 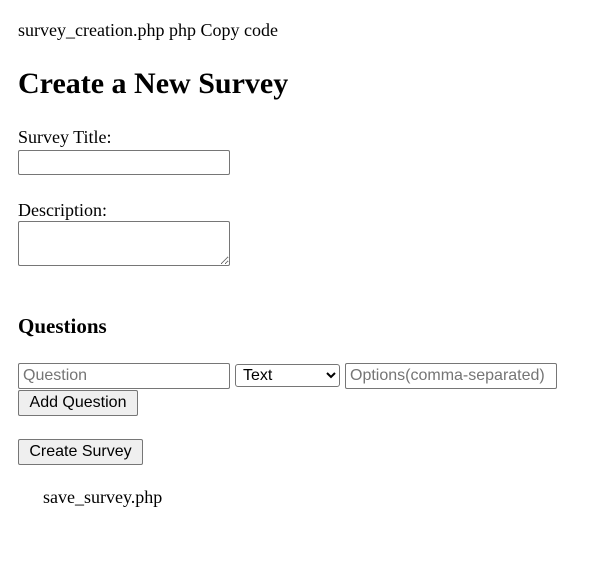 I want to click on options-input, so click(x=451, y=376).